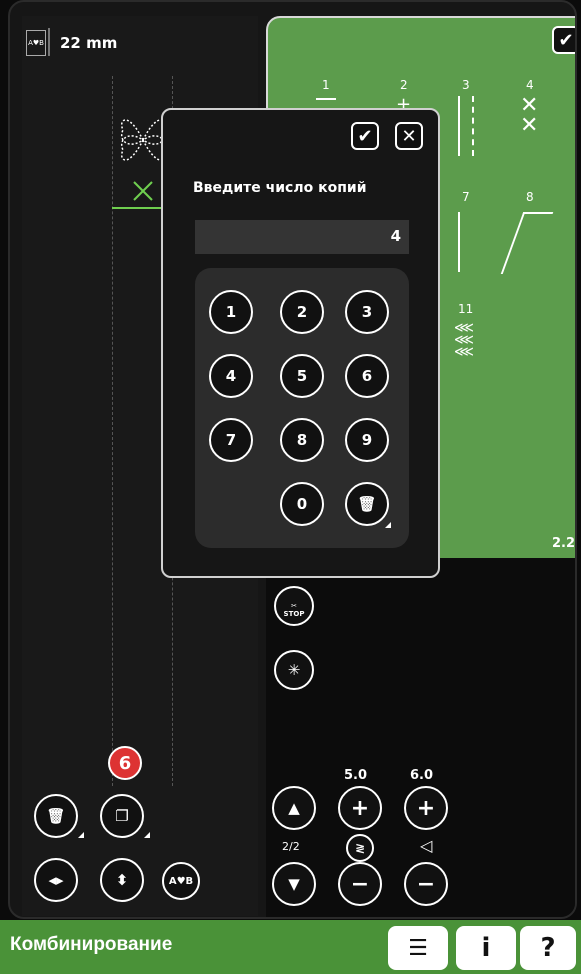 The image size is (581, 974). Describe the element at coordinates (530, 85) in the screenshot. I see `stitch-number: 4` at that location.